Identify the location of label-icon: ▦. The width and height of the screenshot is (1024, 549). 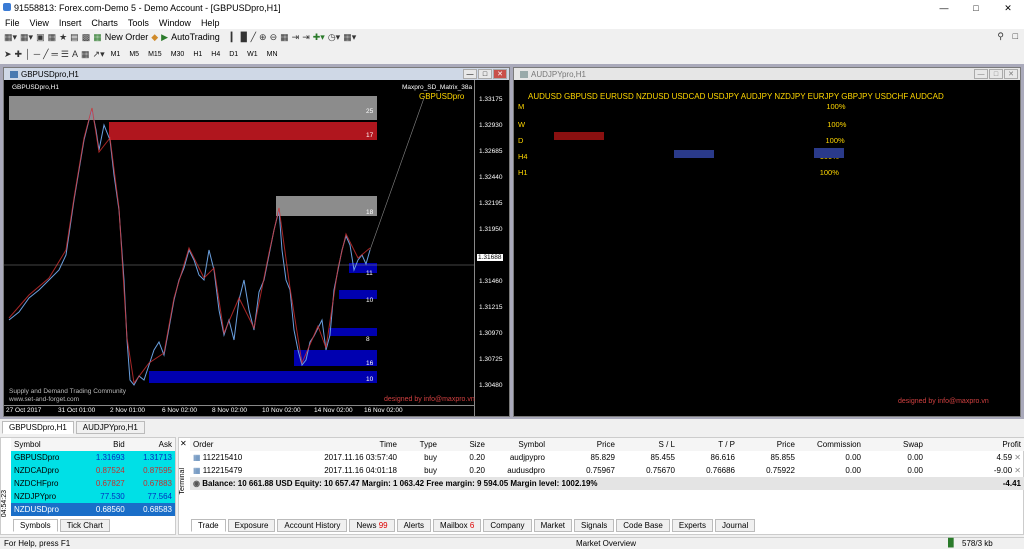
(85, 54).